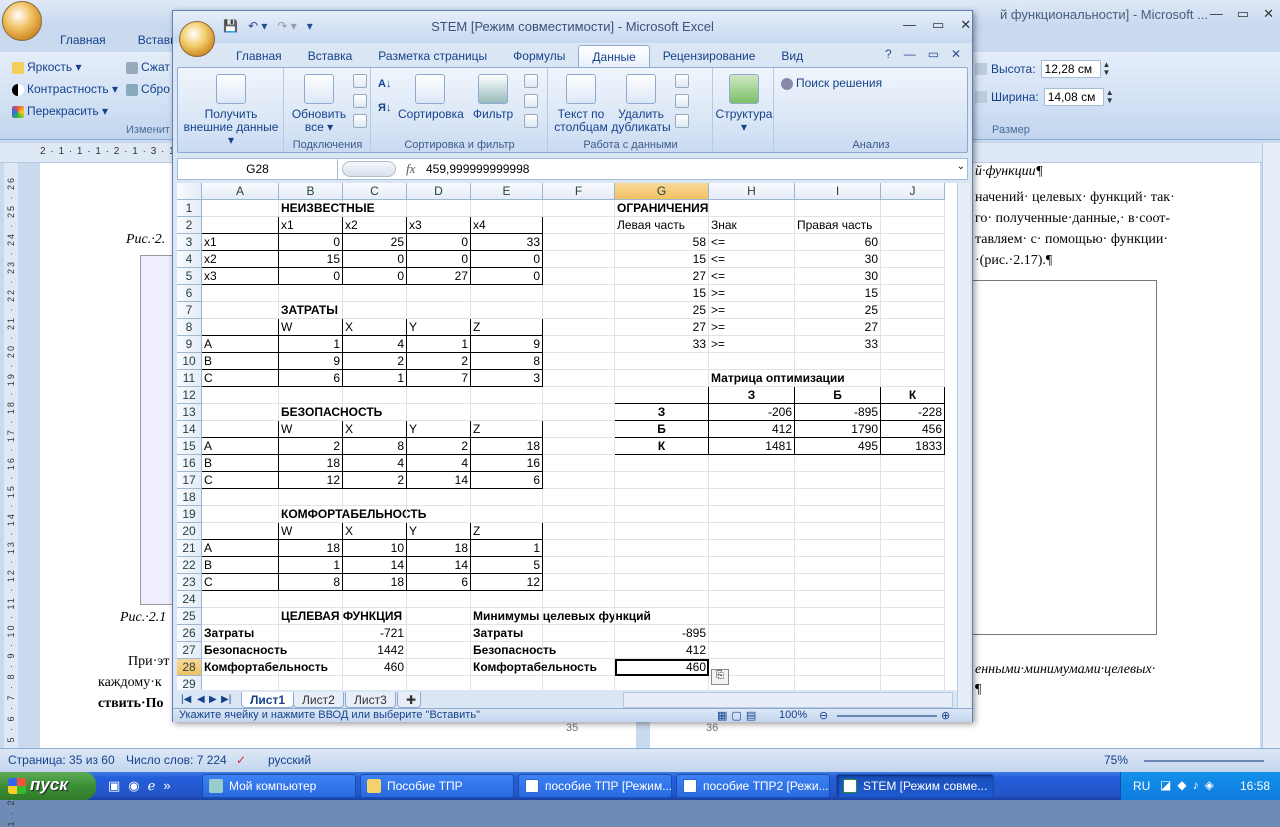 The height and width of the screenshot is (827, 1280). I want to click on reset-picture-button: Сбро, so click(148, 89).